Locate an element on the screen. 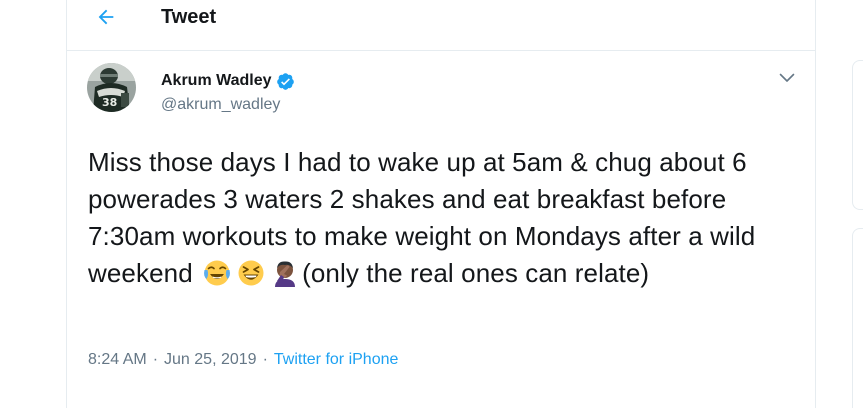  jersey-number: 38 is located at coordinates (109, 102).